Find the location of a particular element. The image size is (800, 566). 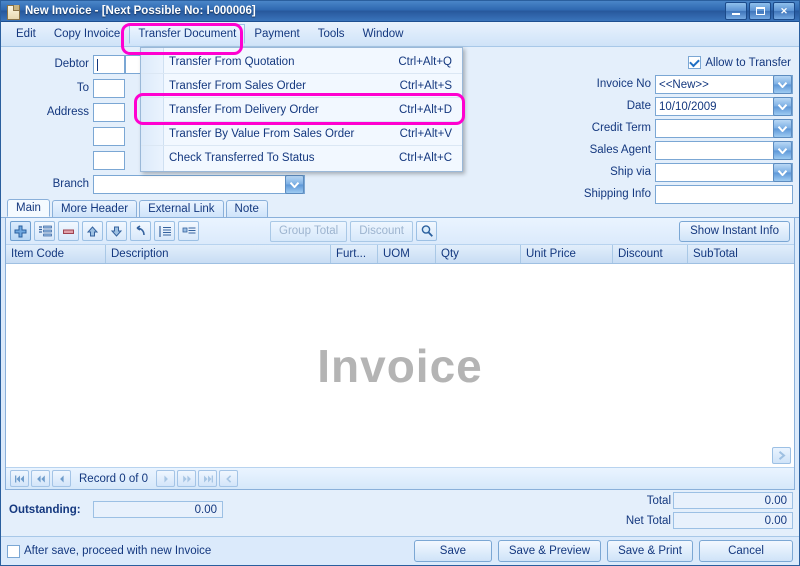

close-button: ✕ is located at coordinates (784, 11).